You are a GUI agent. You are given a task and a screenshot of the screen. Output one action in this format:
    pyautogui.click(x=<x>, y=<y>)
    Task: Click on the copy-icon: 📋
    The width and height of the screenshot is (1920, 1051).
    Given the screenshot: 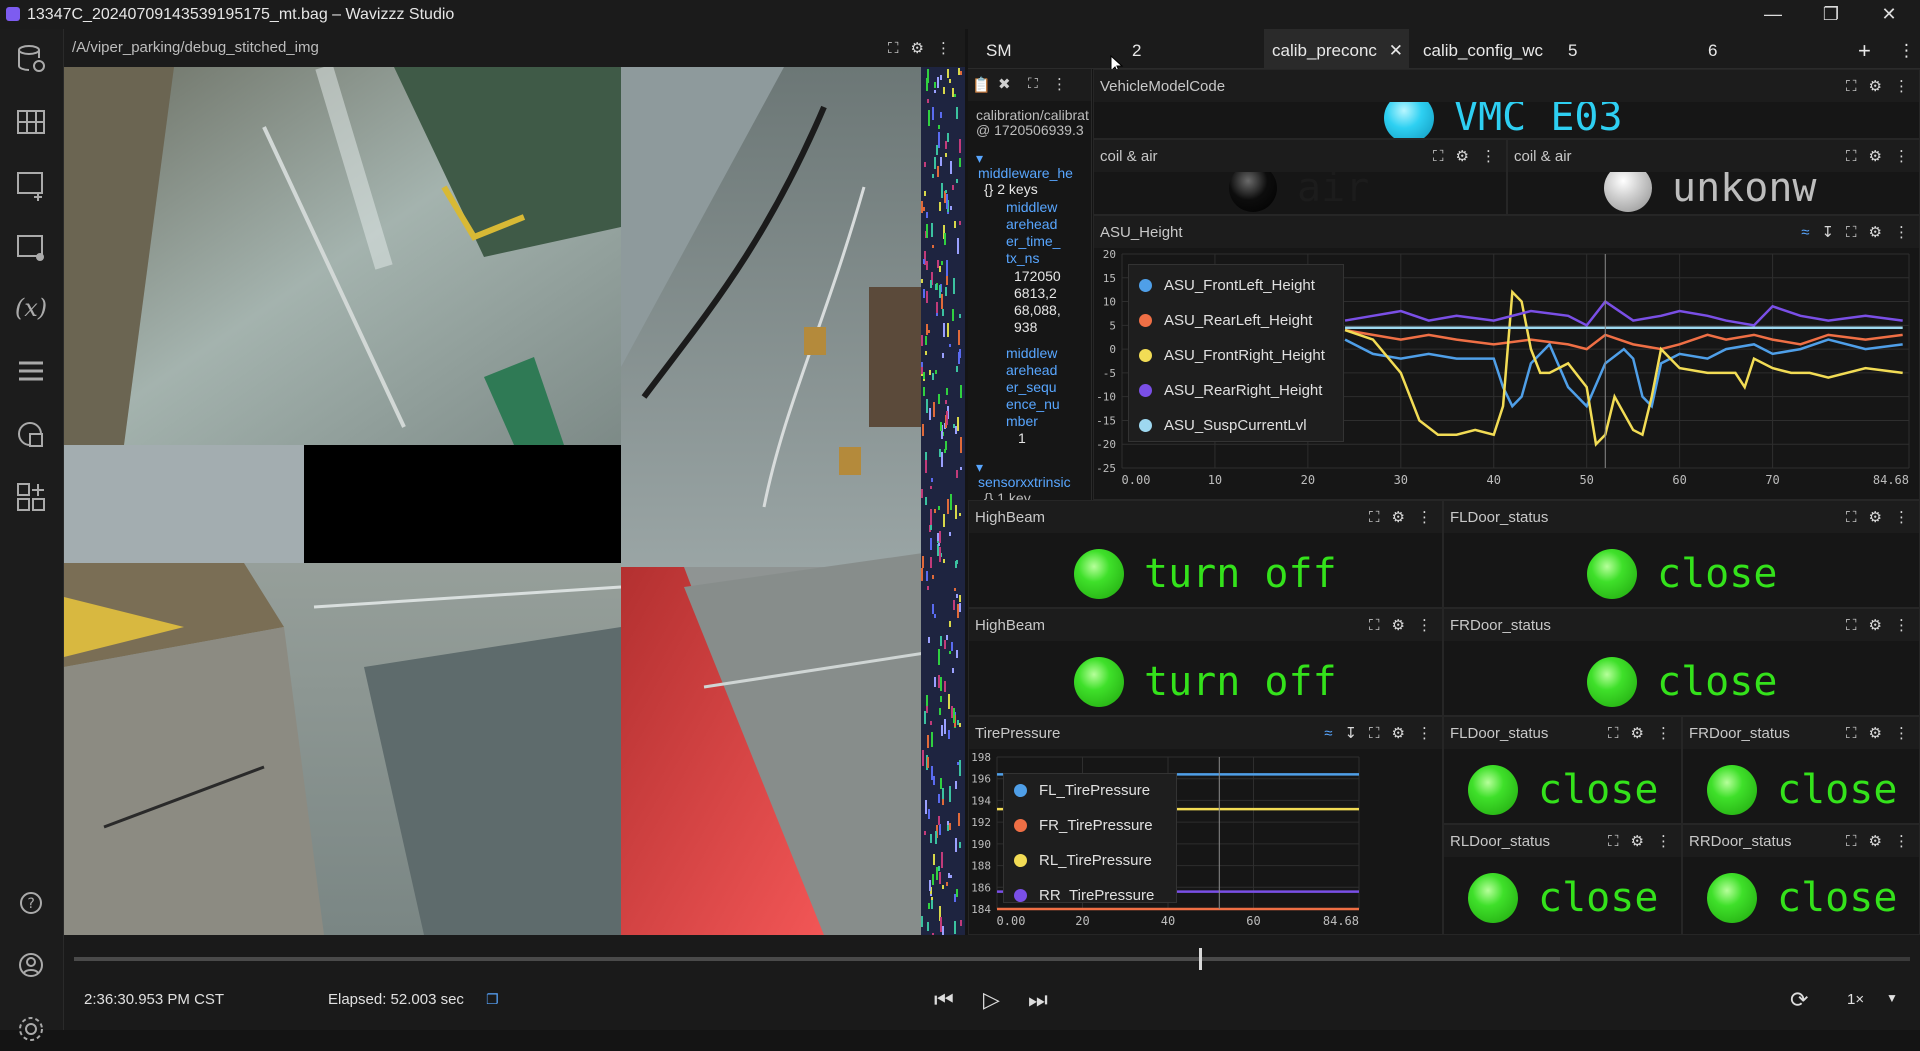 What is the action you would take?
    pyautogui.click(x=981, y=85)
    